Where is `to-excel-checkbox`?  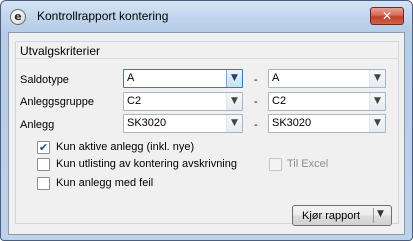 to-excel-checkbox is located at coordinates (275, 164).